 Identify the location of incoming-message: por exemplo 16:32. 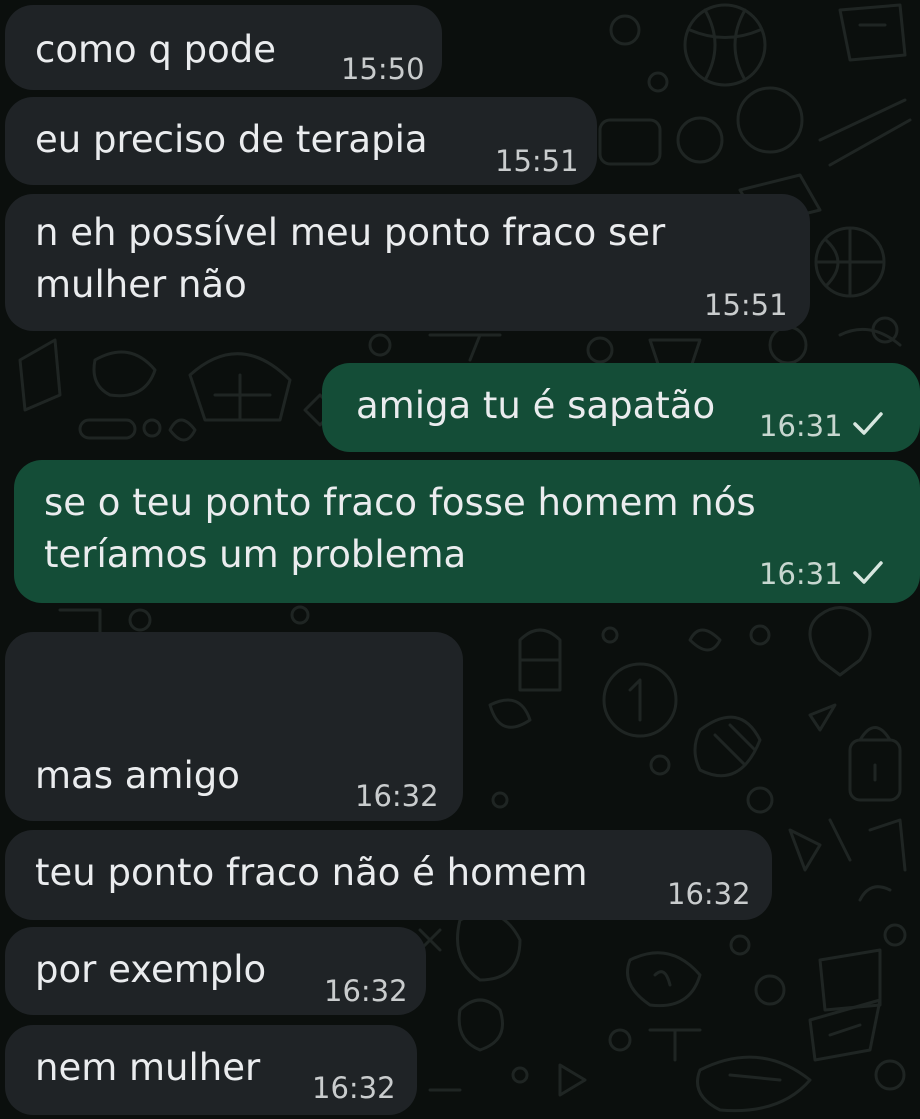
(215, 971).